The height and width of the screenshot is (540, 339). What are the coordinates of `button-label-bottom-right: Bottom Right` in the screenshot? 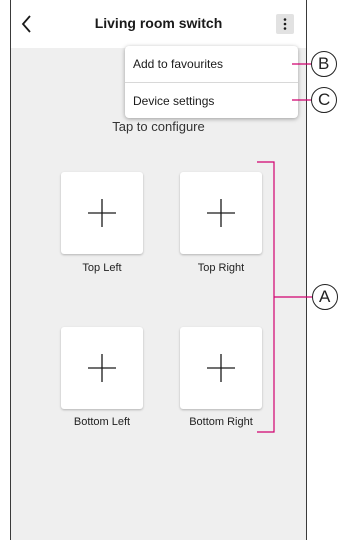 It's located at (221, 422).